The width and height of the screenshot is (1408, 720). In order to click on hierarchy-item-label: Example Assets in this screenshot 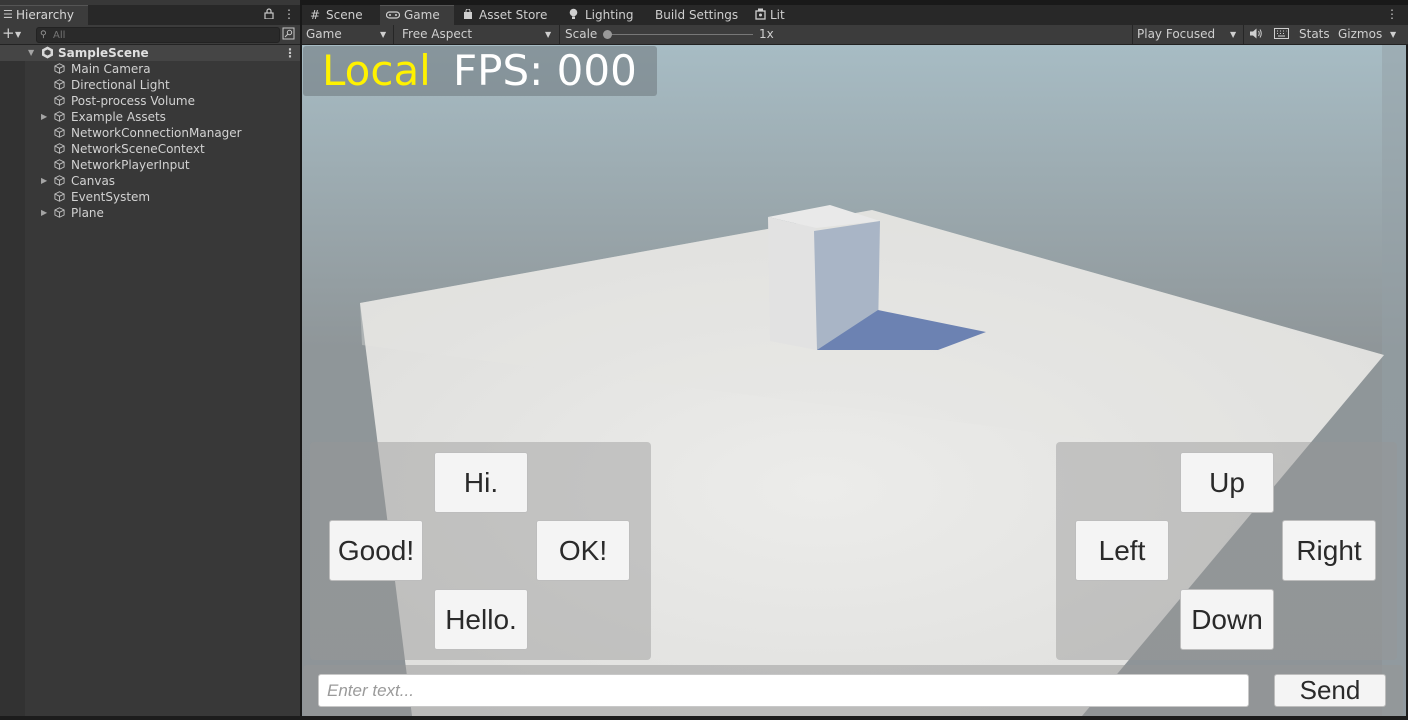, I will do `click(118, 117)`.